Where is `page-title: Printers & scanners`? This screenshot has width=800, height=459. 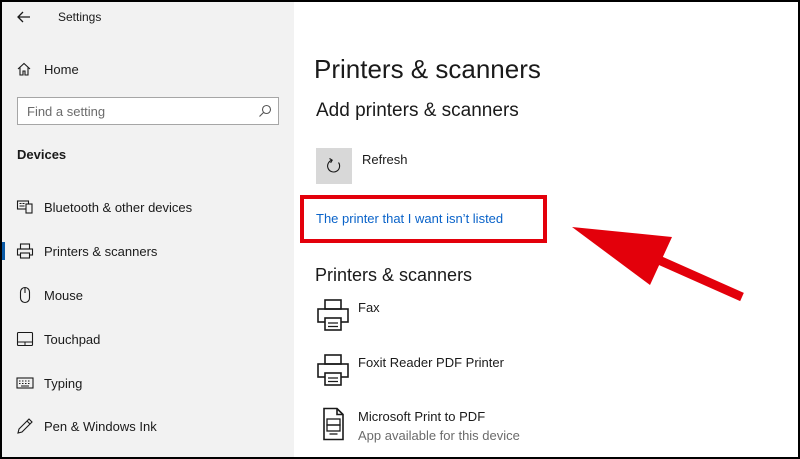 page-title: Printers & scanners is located at coordinates (427, 69).